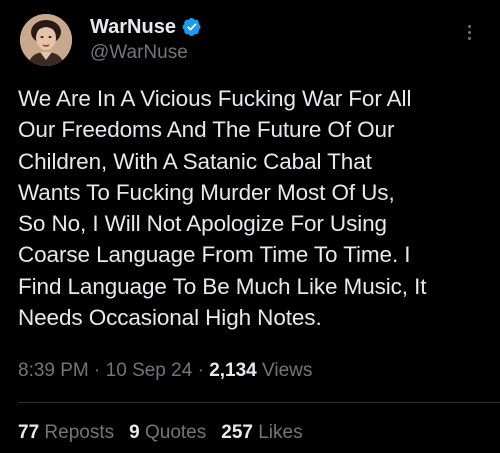  What do you see at coordinates (139, 53) in the screenshot?
I see `author-handle: @WarNuse` at bounding box center [139, 53].